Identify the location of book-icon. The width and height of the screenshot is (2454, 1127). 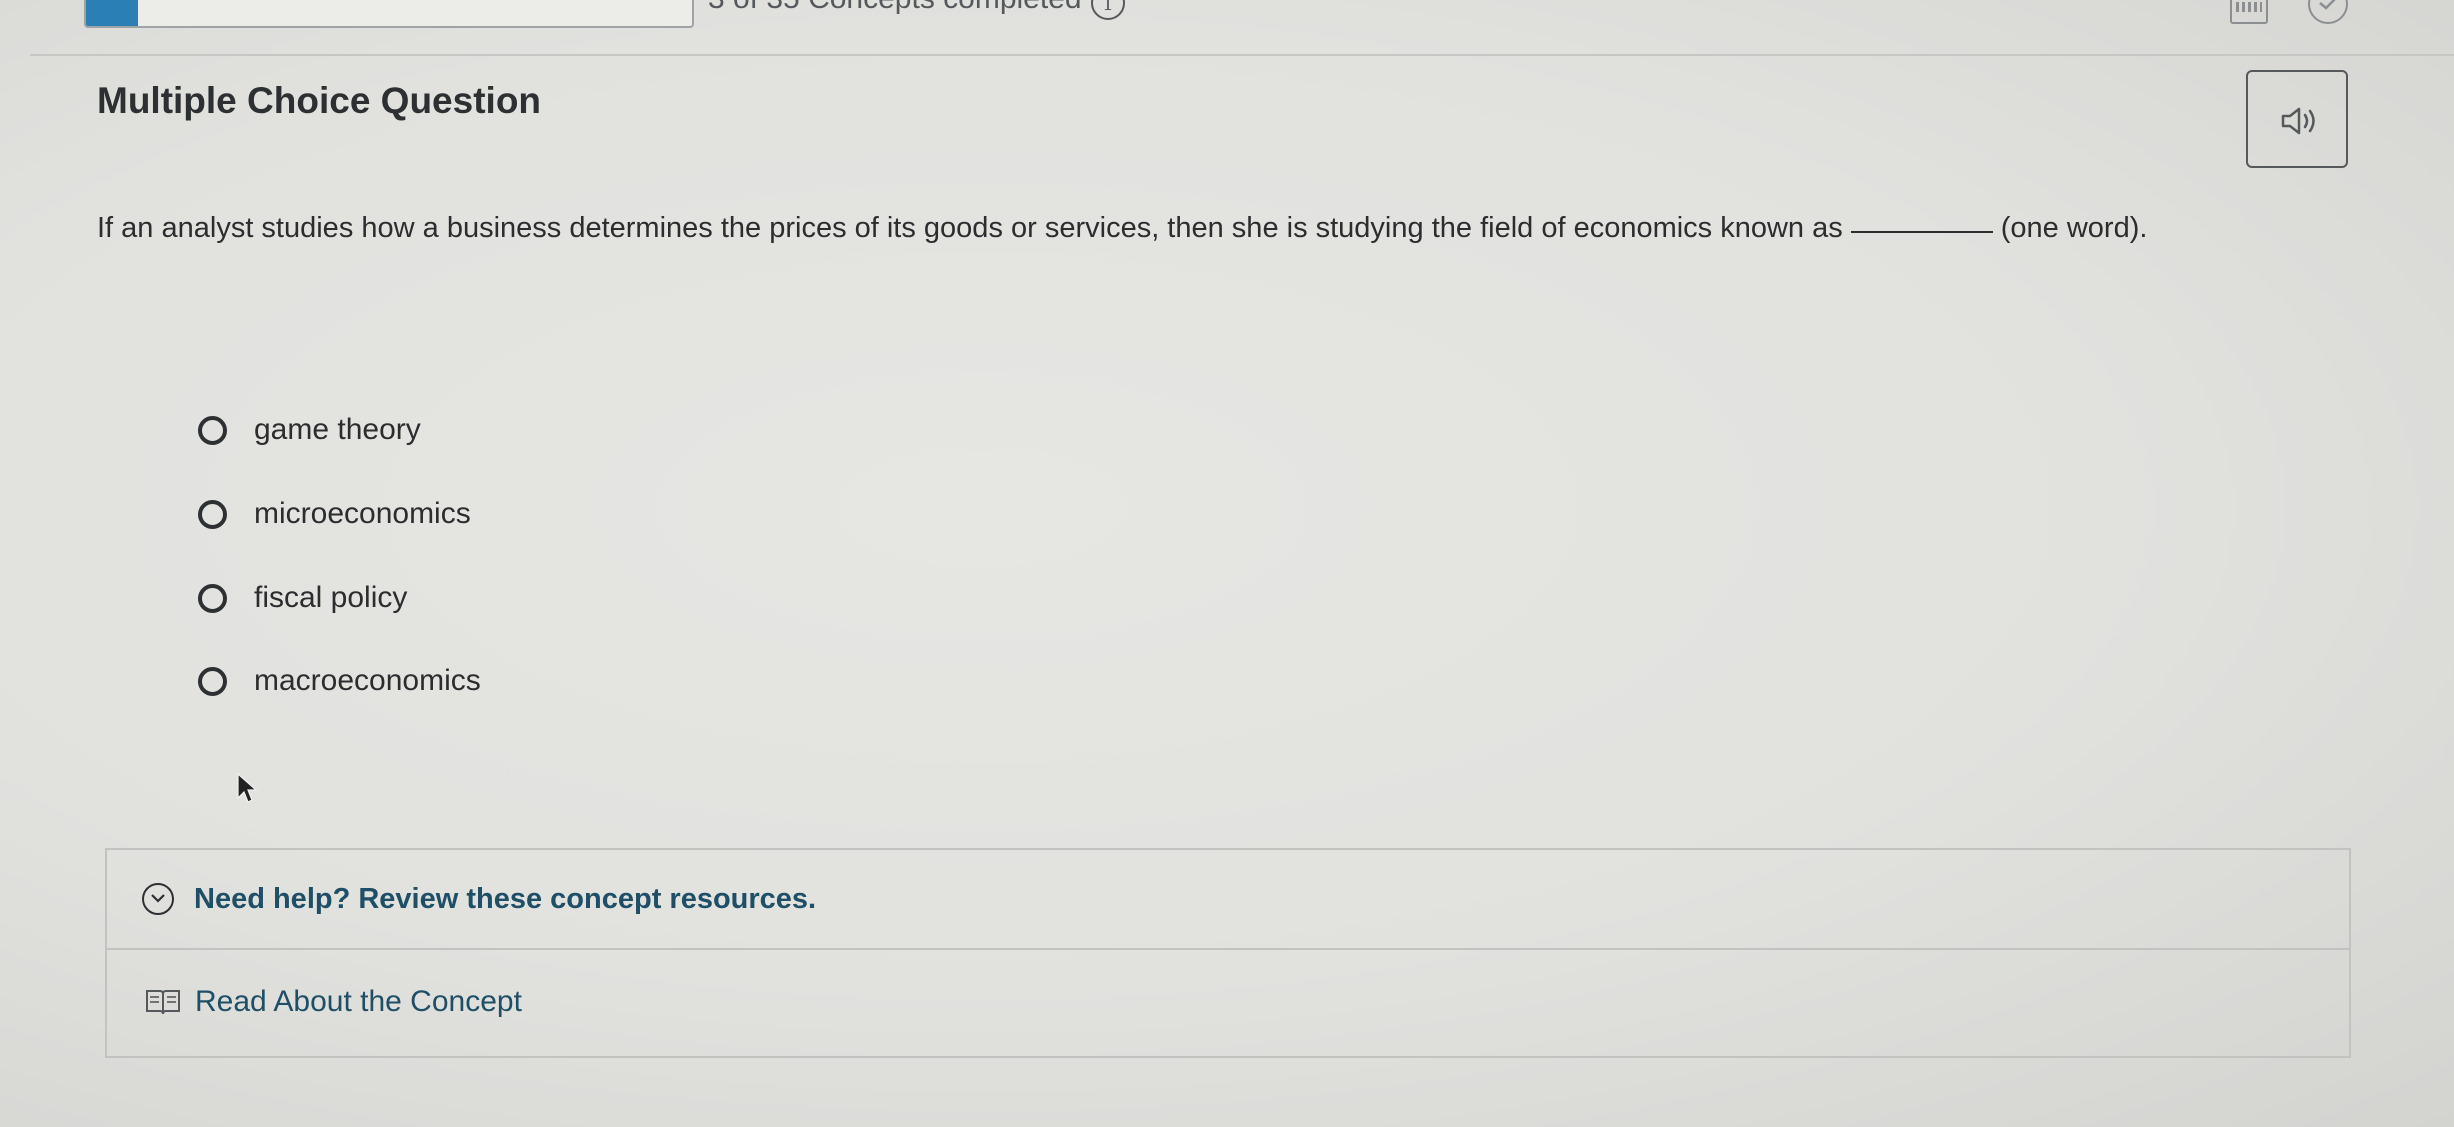
(163, 1002).